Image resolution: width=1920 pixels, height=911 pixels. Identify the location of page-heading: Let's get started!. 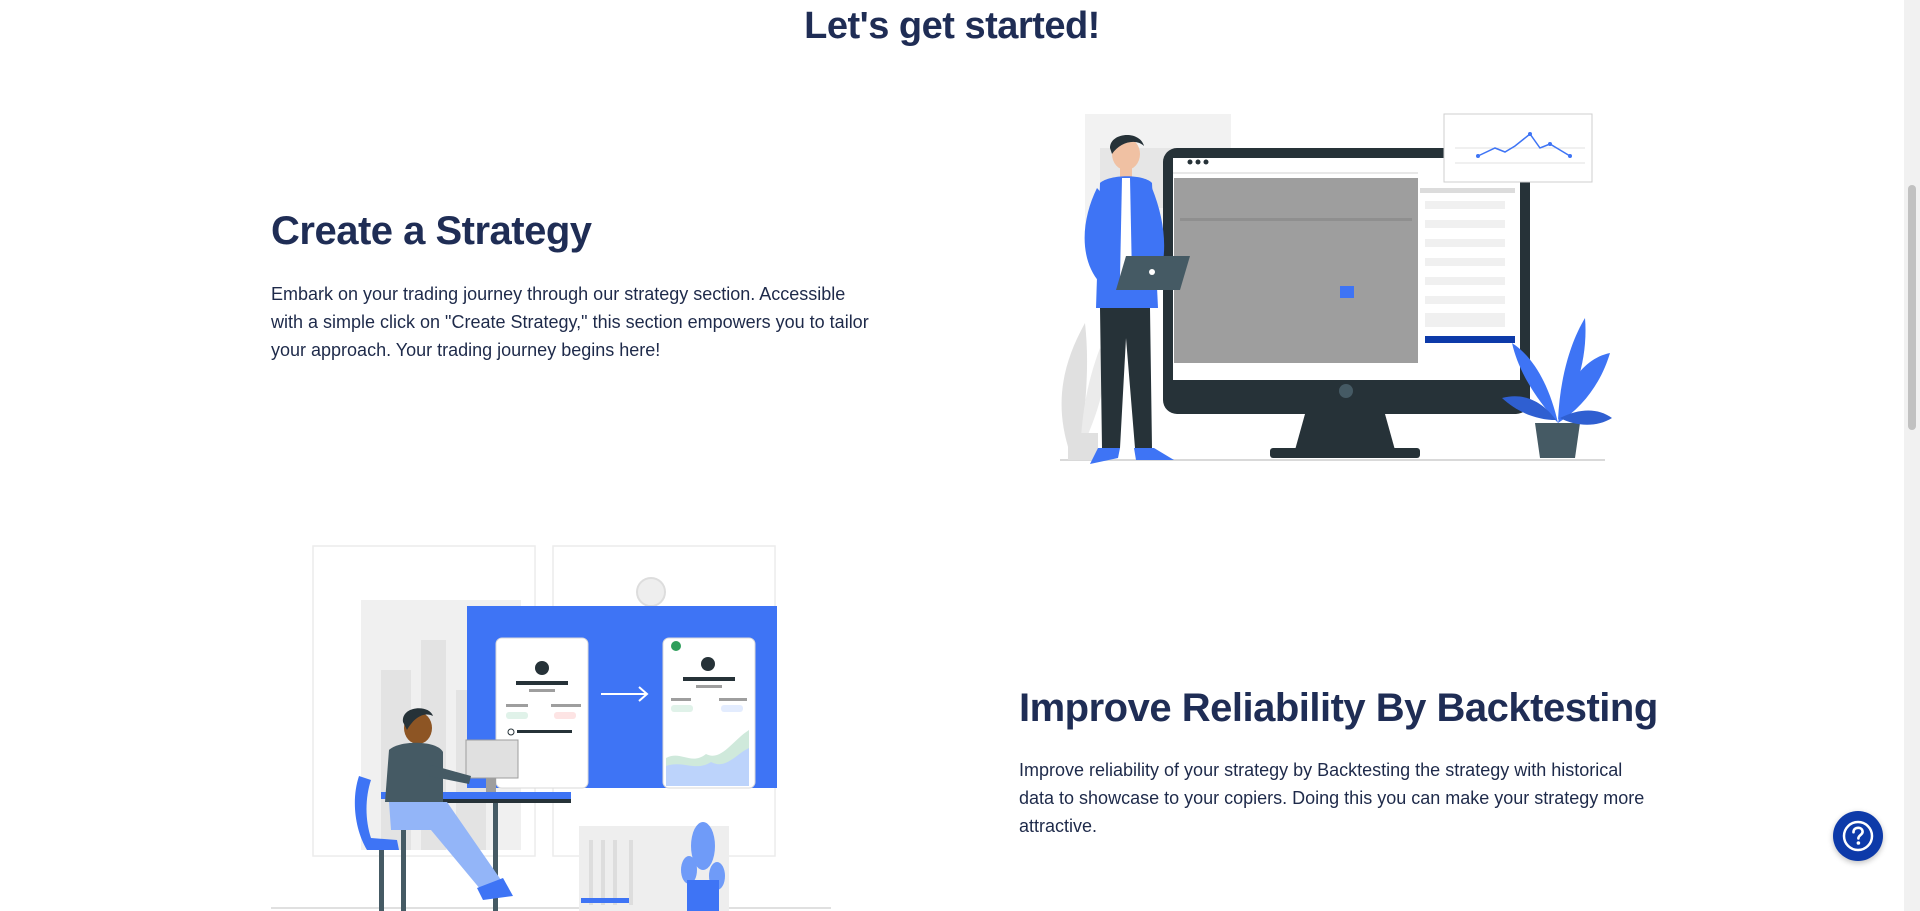
(952, 26).